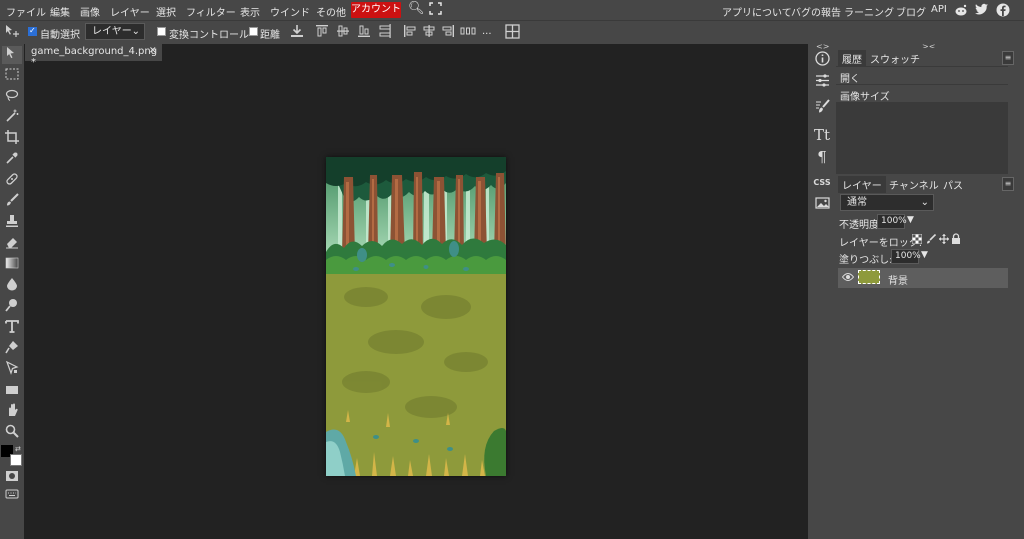  What do you see at coordinates (944, 240) in the screenshot?
I see `lock-position-move-icon` at bounding box center [944, 240].